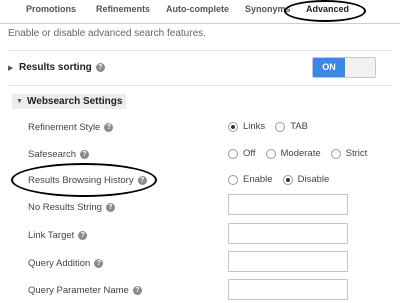 The image size is (400, 303). I want to click on results-sorting-header: ▶ Results sorting ?, so click(56, 67).